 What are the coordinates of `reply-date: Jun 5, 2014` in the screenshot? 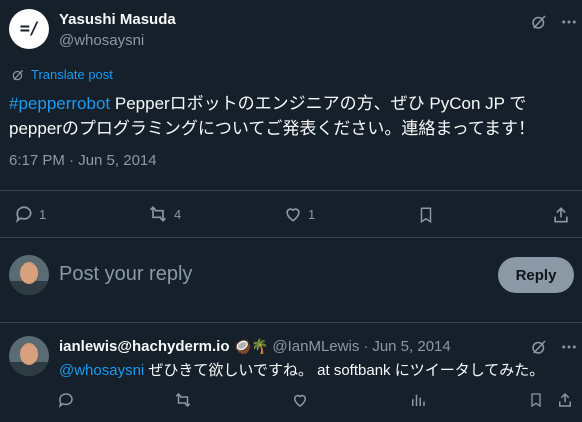 It's located at (411, 346).